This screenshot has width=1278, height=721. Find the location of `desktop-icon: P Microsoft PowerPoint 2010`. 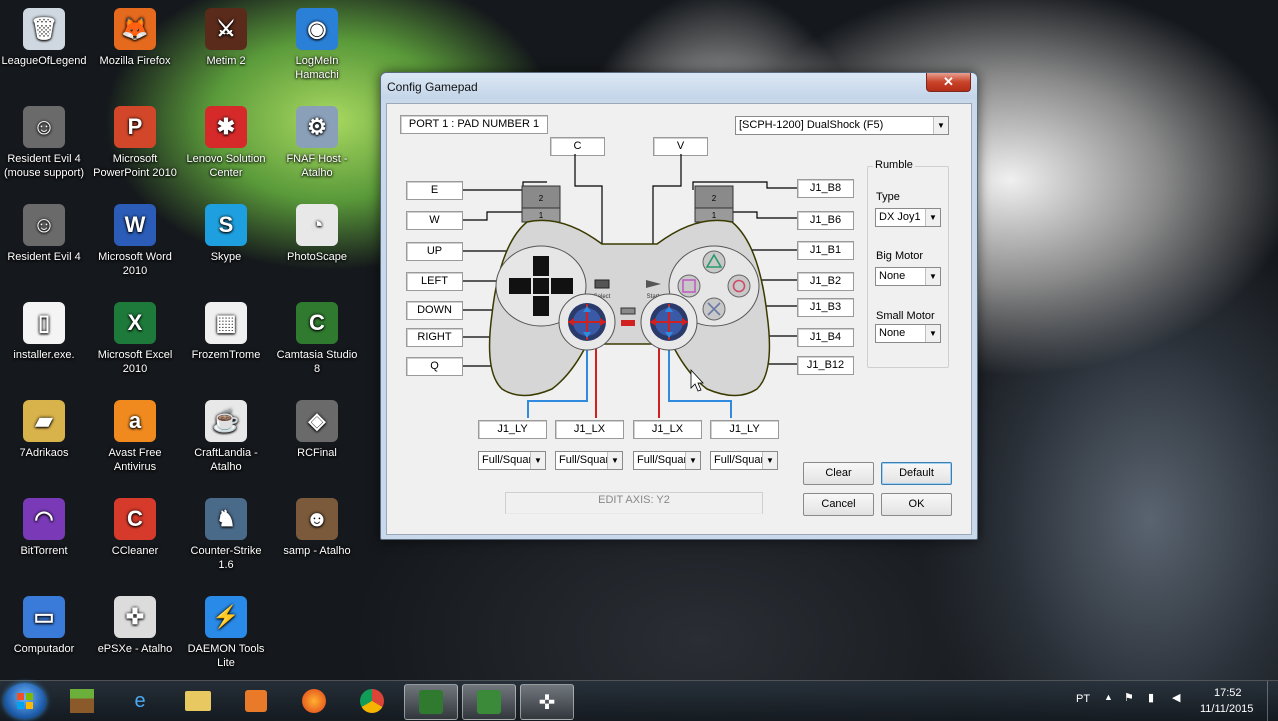

desktop-icon: P Microsoft PowerPoint 2010 is located at coordinates (135, 143).